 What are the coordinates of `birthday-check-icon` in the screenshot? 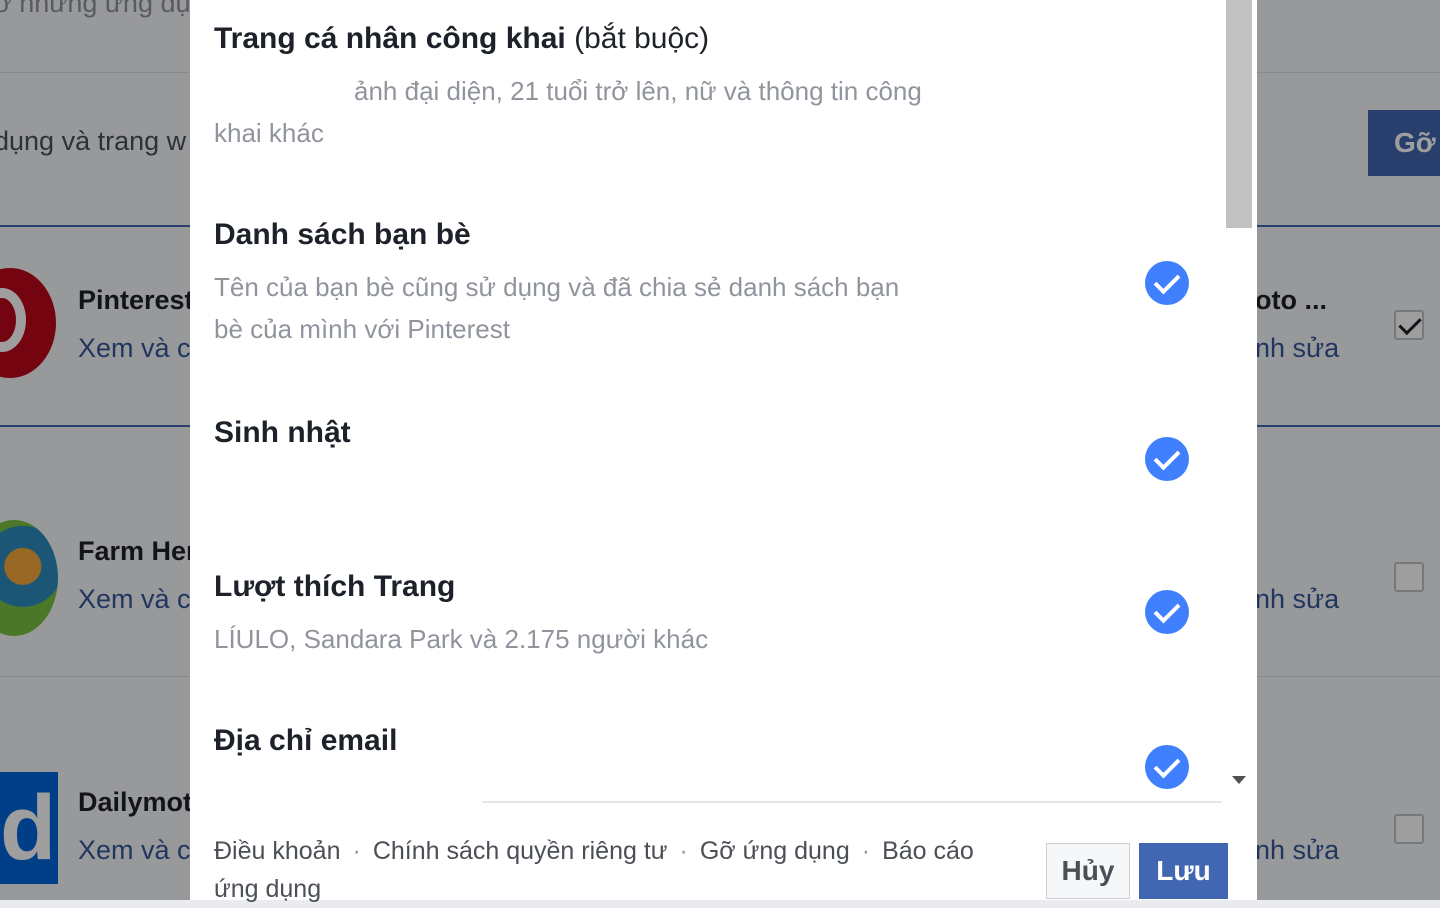 It's located at (1167, 459).